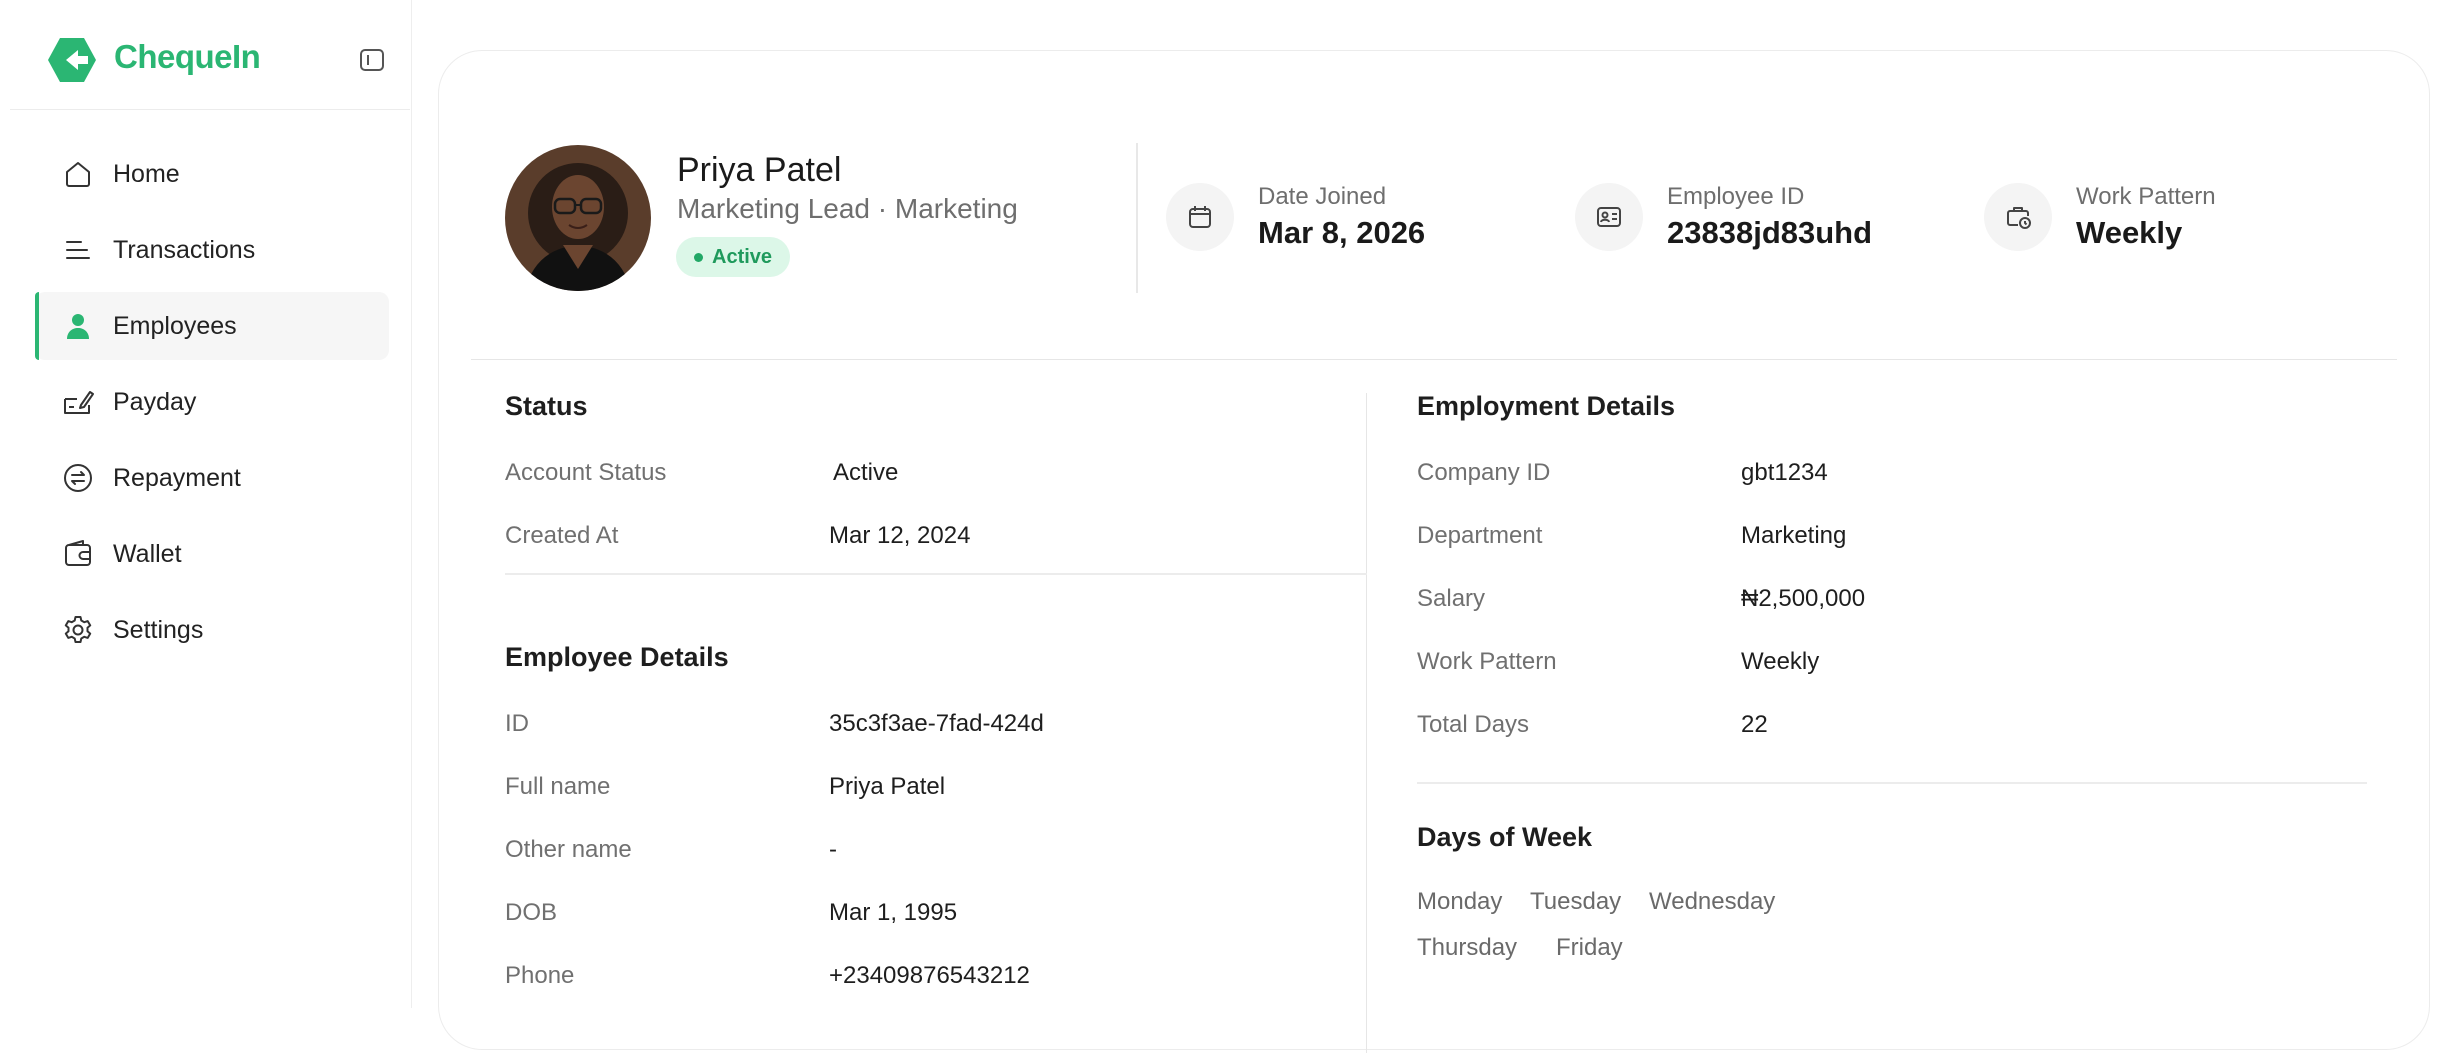 The height and width of the screenshot is (1053, 2452). I want to click on wallet-icon, so click(78, 553).